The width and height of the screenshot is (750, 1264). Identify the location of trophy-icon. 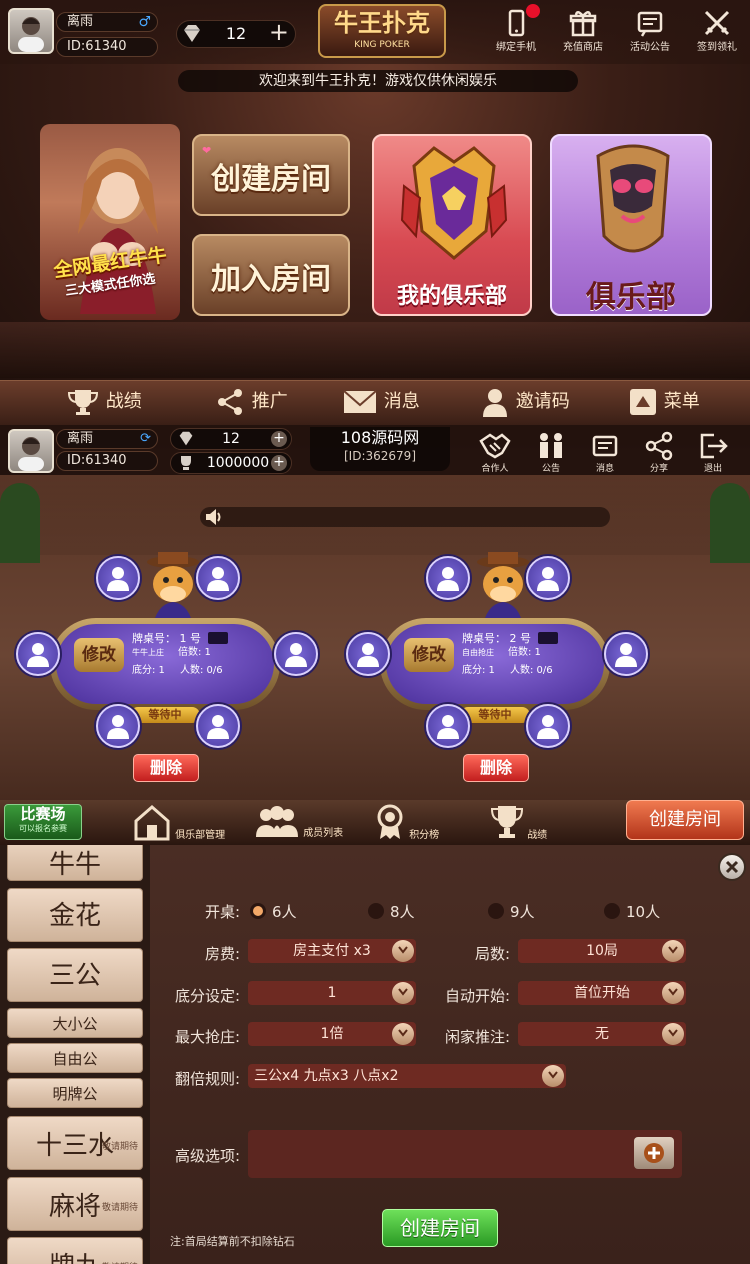
(83, 402).